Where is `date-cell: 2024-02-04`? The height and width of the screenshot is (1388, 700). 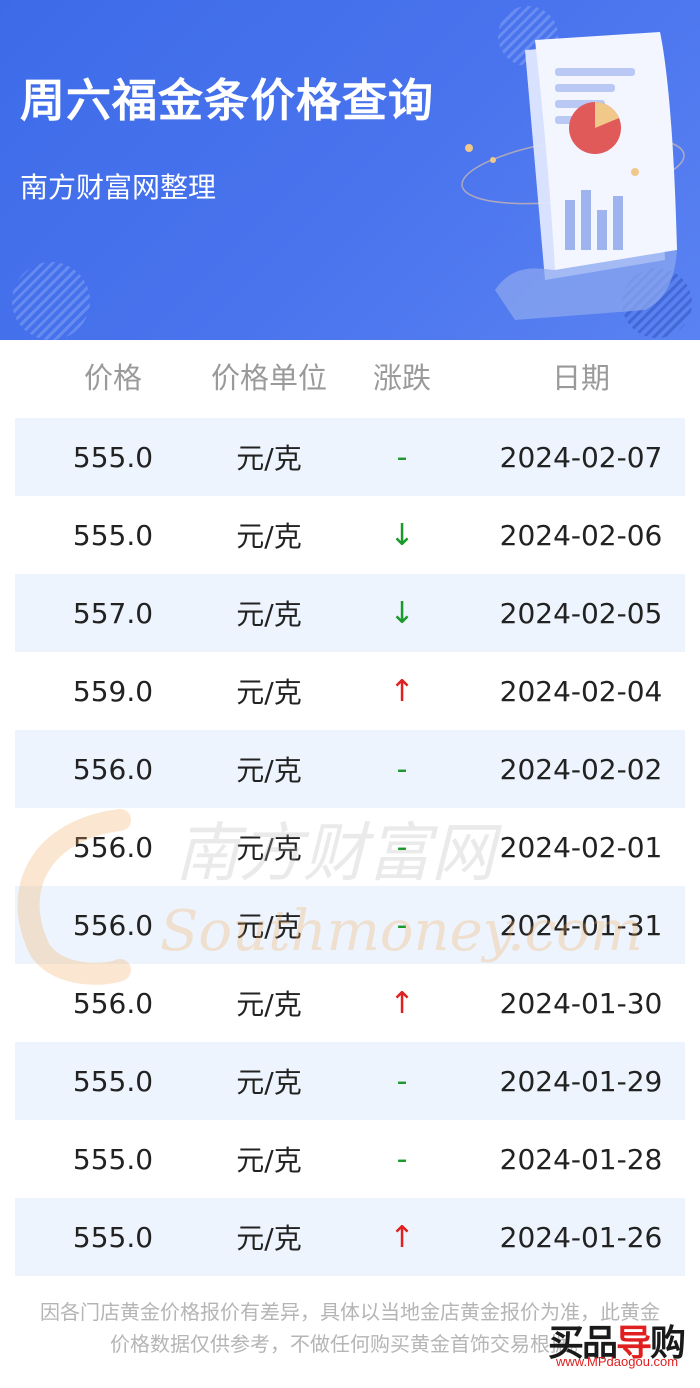 date-cell: 2024-02-04 is located at coordinates (581, 691).